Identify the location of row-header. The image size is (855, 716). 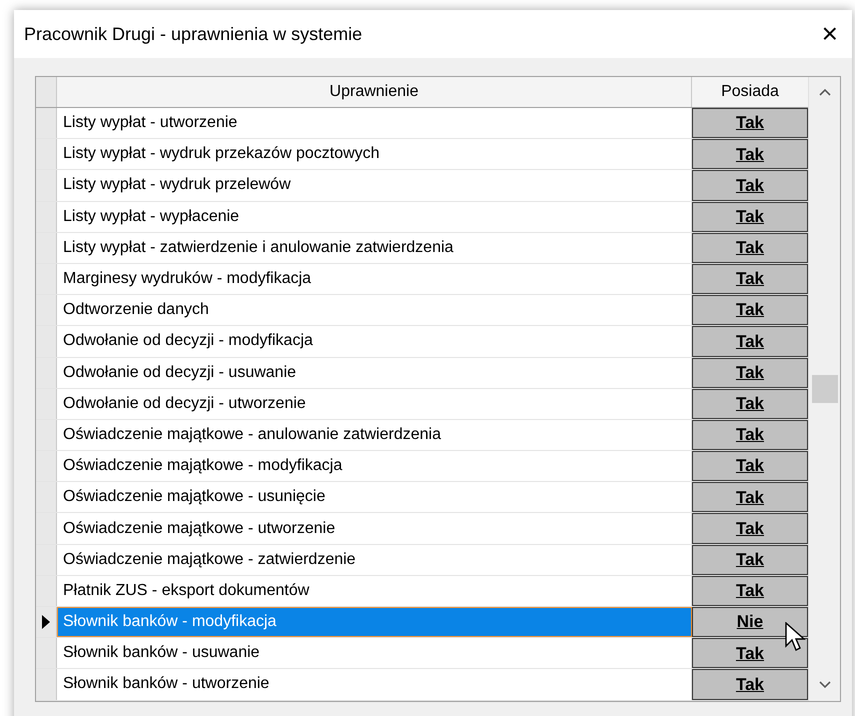
(46, 622).